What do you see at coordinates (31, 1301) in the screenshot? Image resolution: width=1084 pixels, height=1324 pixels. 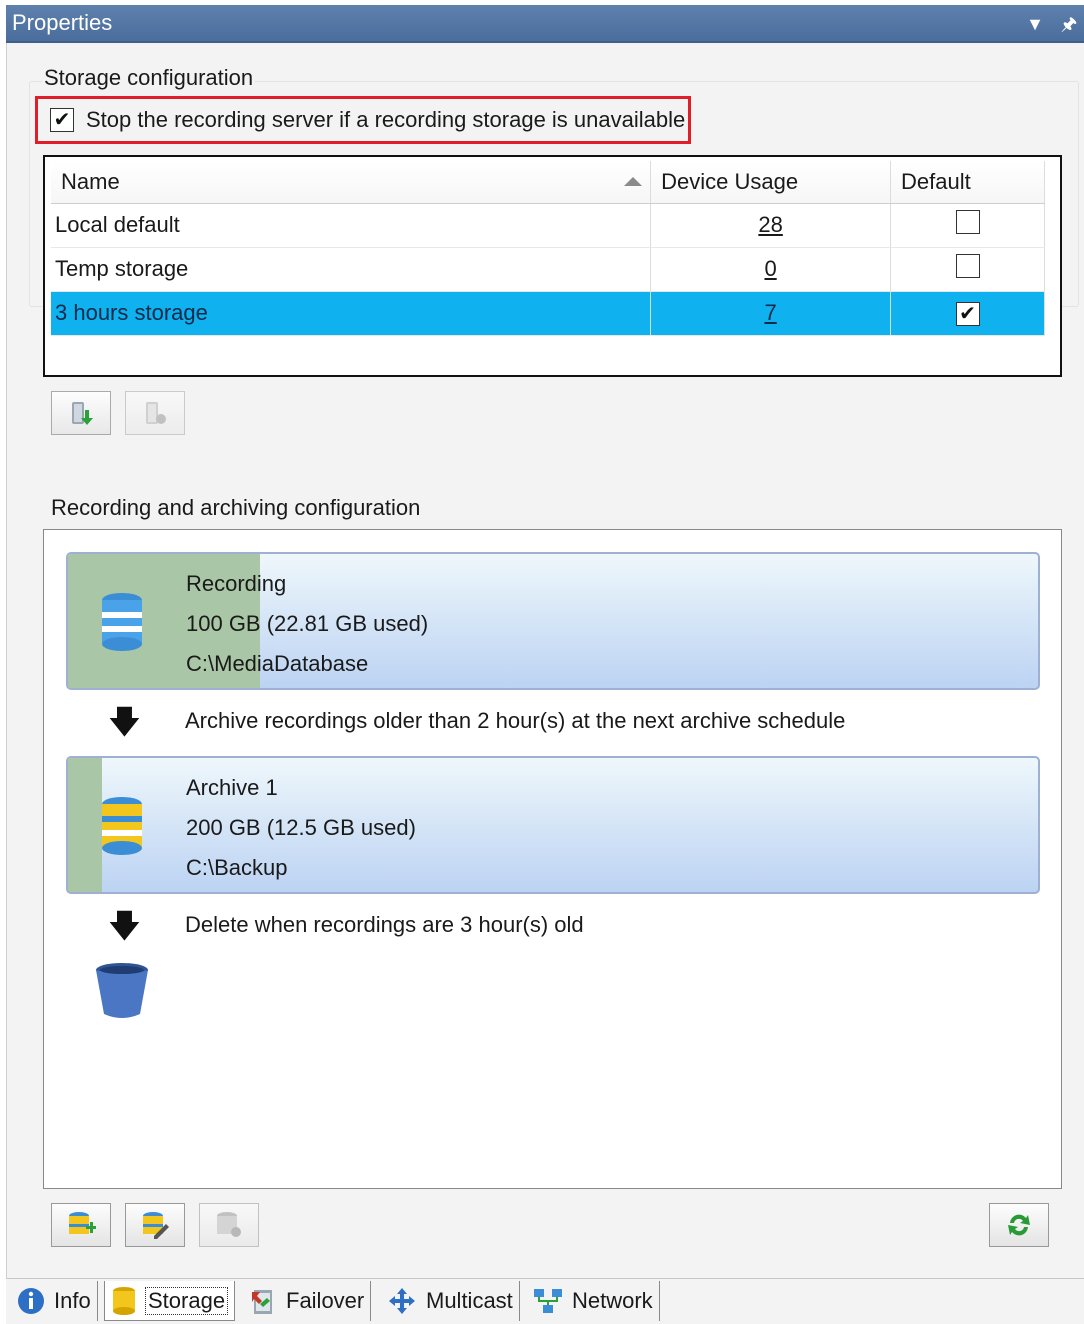 I see `info-icon` at bounding box center [31, 1301].